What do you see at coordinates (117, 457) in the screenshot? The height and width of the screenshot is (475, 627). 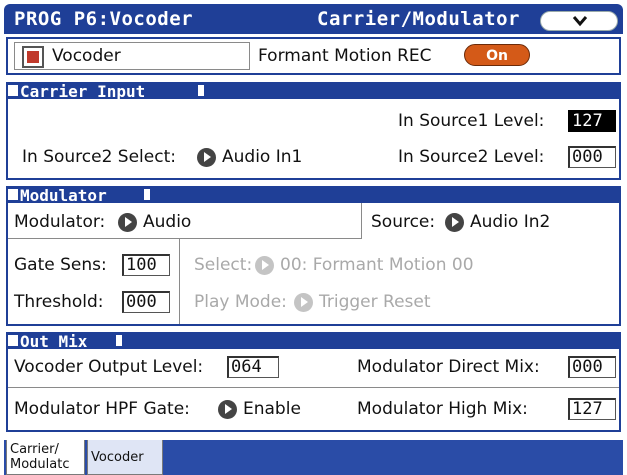 I see `tab-label: Vocoder` at bounding box center [117, 457].